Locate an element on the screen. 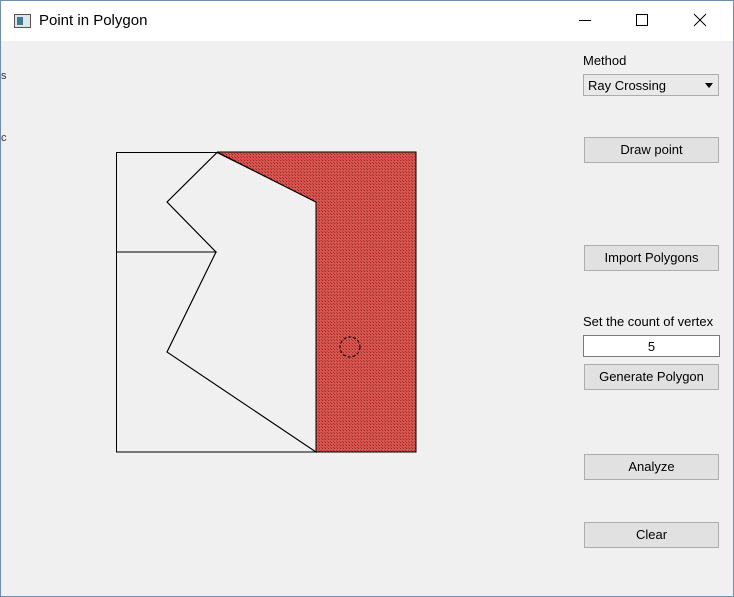 The width and height of the screenshot is (734, 597). vertex-count-input is located at coordinates (651, 346).